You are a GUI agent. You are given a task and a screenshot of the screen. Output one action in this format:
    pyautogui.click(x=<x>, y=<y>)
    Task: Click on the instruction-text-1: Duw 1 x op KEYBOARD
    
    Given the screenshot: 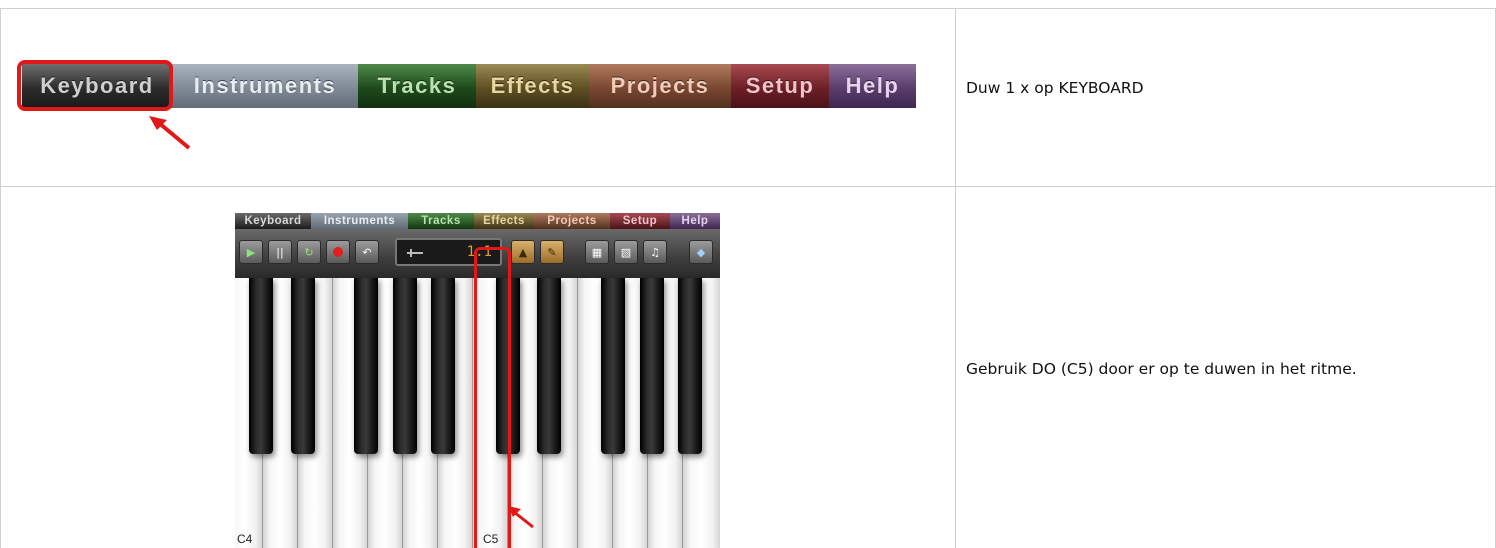 What is the action you would take?
    pyautogui.click(x=1055, y=88)
    